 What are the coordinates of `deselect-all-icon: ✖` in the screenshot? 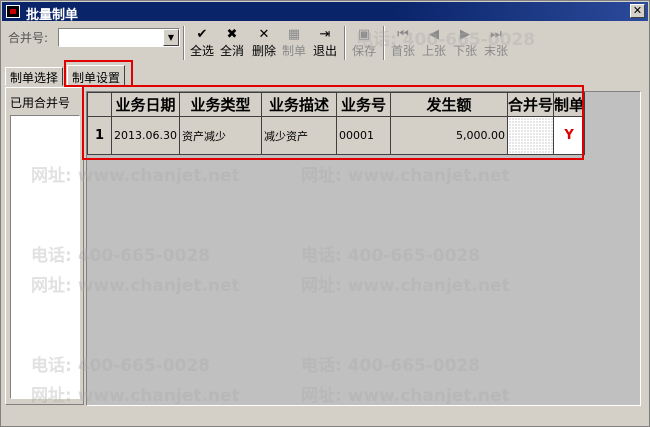 It's located at (232, 34).